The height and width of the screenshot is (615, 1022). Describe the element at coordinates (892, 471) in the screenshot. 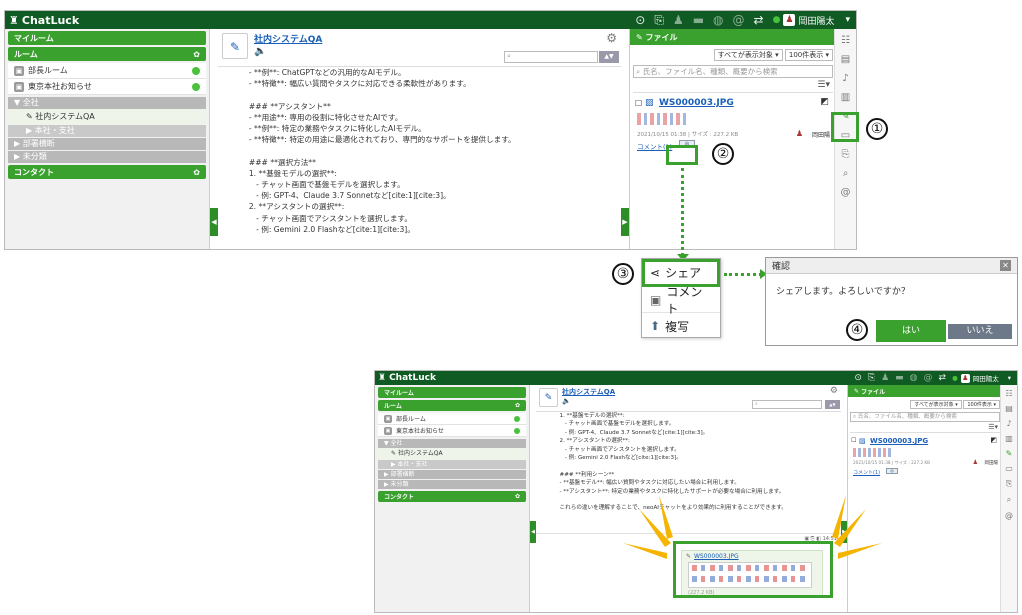

I see `file-action-button: ◎` at that location.